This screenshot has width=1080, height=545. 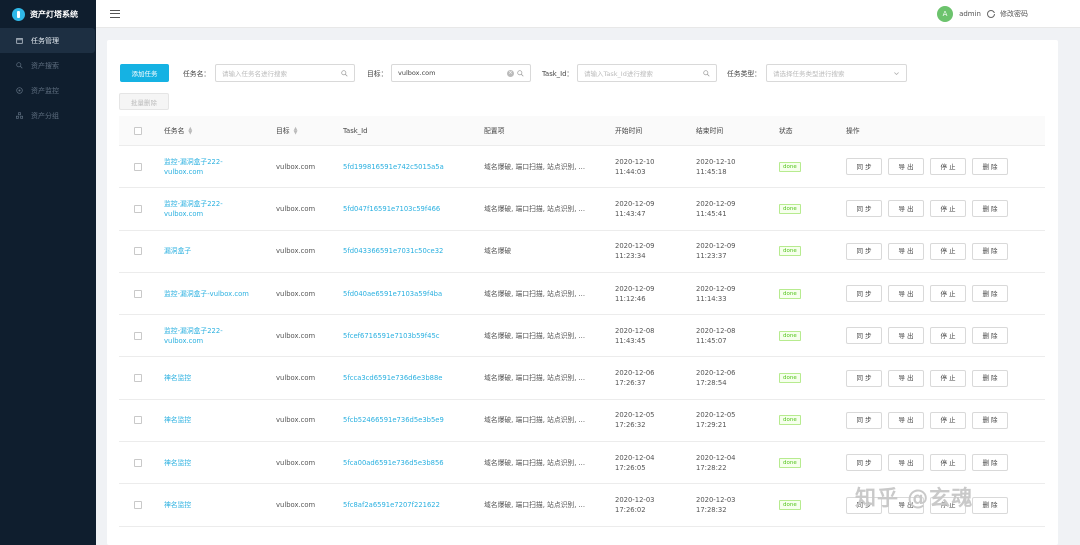 I want to click on target-cell: vulbox.com, so click(x=296, y=208).